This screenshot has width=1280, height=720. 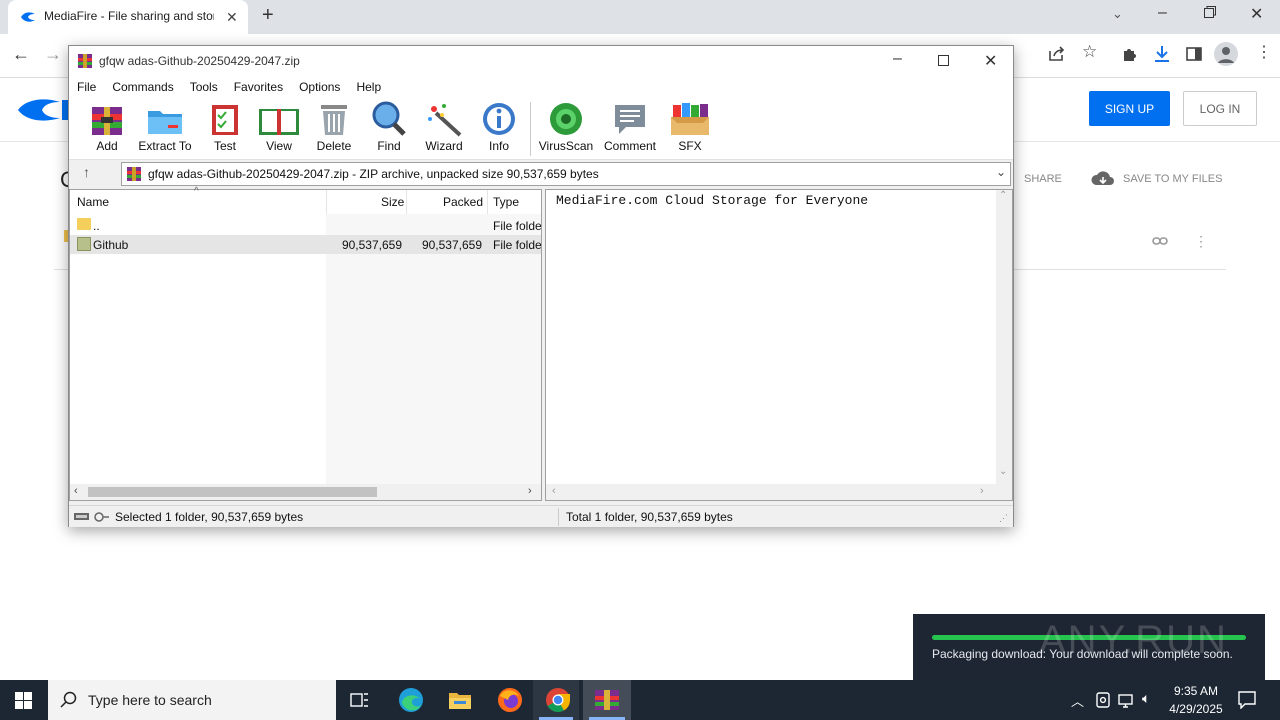 What do you see at coordinates (649, 517) in the screenshot?
I see `status-total: Total 1 folder, 90,537,659 bytes` at bounding box center [649, 517].